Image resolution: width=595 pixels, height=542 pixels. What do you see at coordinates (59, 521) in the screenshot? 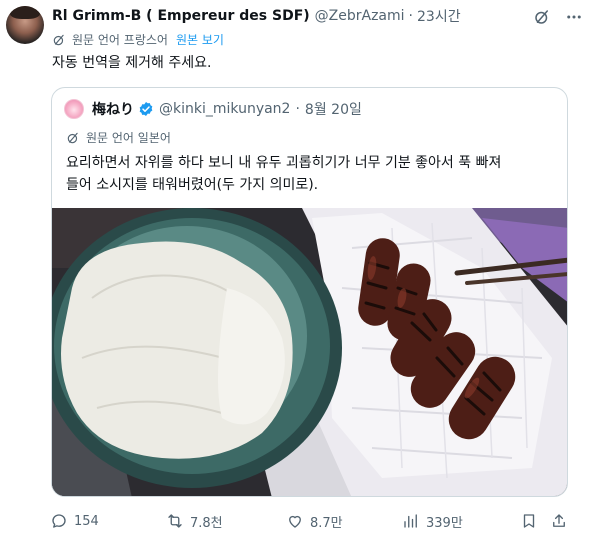
I see `reply-icon` at bounding box center [59, 521].